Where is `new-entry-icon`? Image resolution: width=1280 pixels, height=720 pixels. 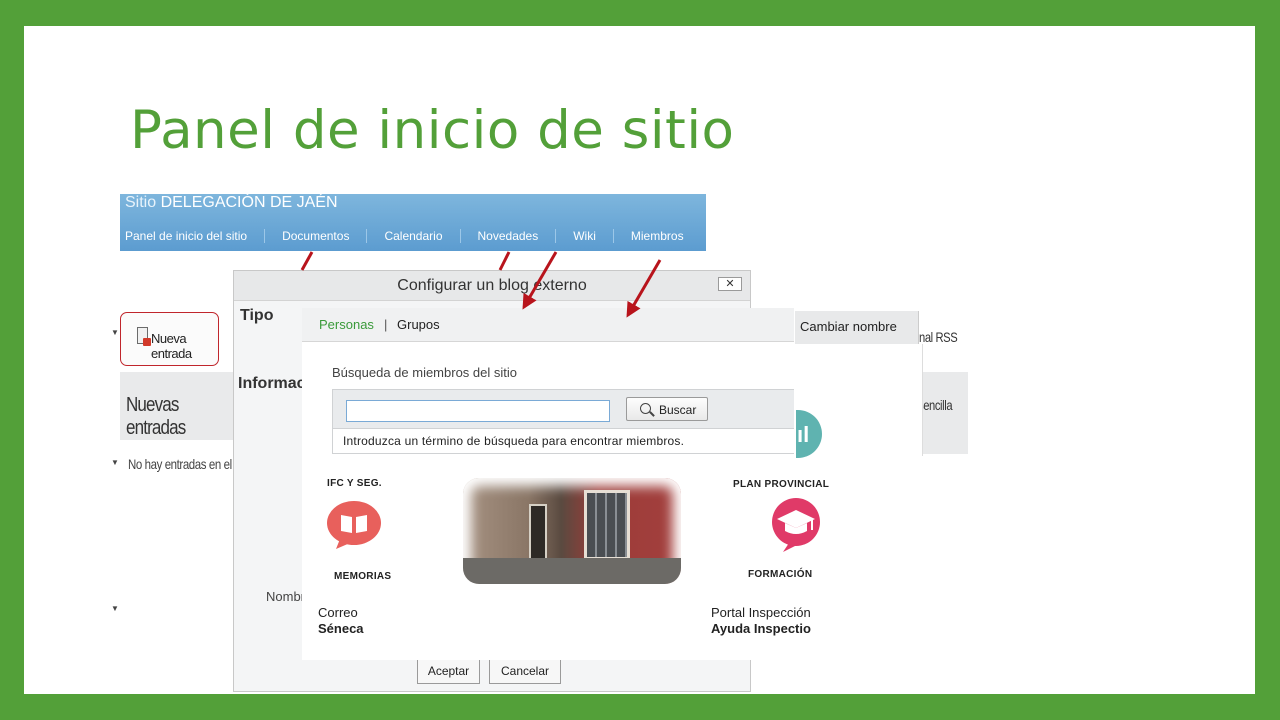 new-entry-icon is located at coordinates (144, 336).